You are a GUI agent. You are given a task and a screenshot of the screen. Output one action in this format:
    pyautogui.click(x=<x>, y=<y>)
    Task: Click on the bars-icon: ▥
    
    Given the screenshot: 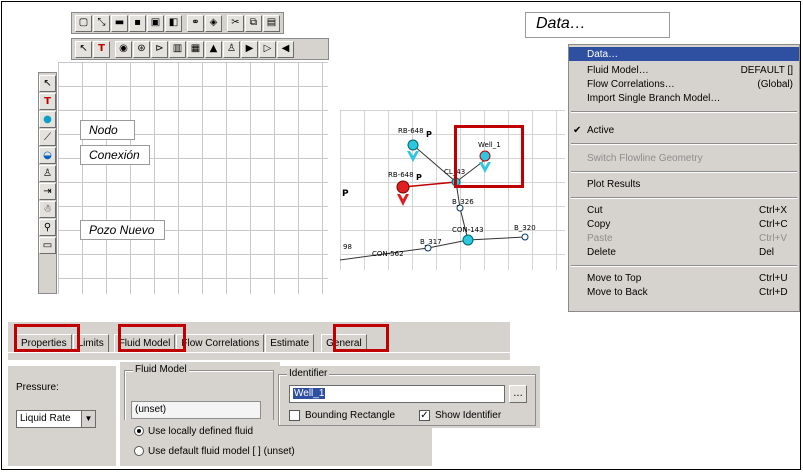 What is the action you would take?
    pyautogui.click(x=177, y=49)
    